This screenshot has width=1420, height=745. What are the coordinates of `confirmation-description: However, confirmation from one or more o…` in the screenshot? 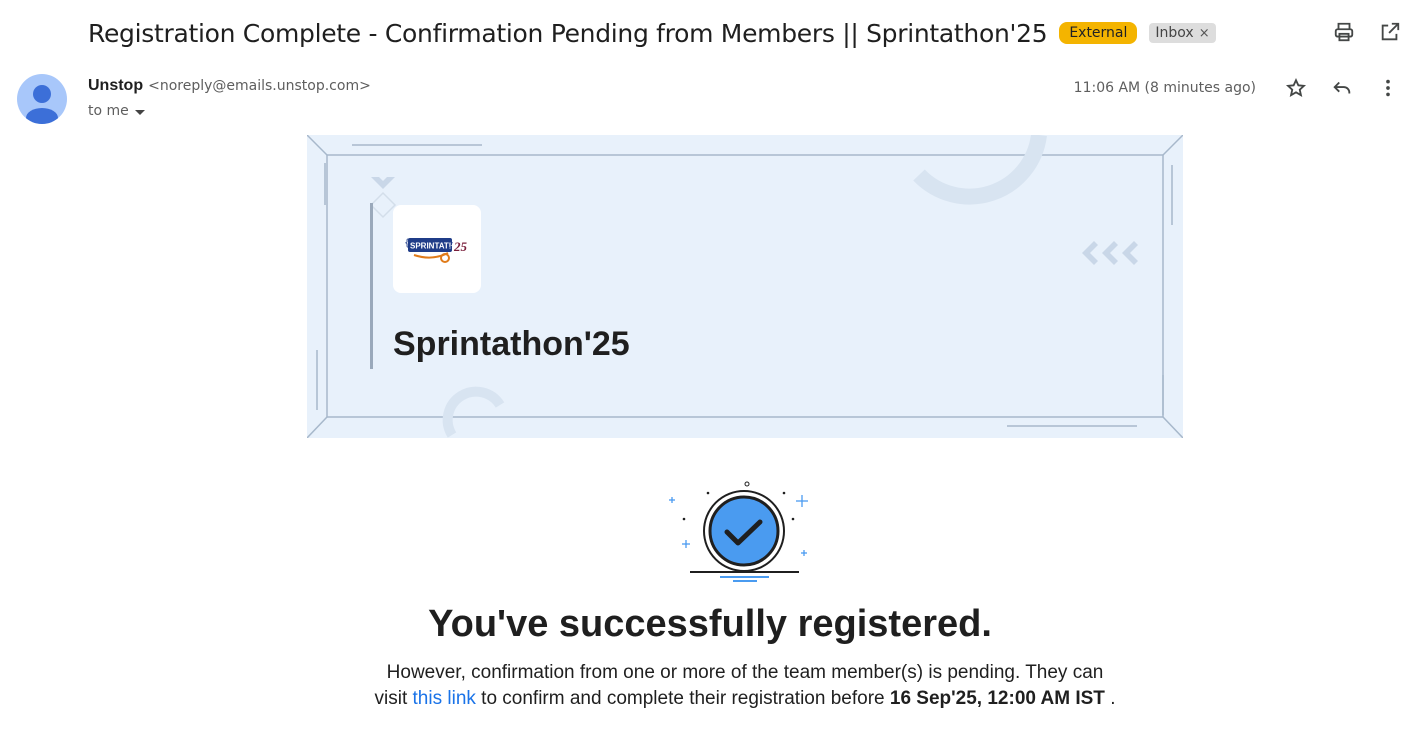 It's located at (745, 686).